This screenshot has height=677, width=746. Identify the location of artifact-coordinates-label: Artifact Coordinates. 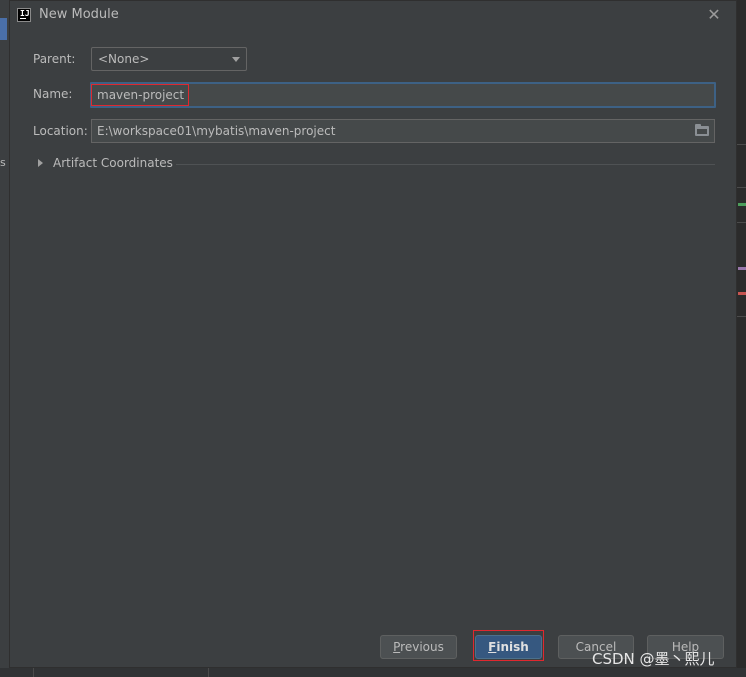
(113, 163).